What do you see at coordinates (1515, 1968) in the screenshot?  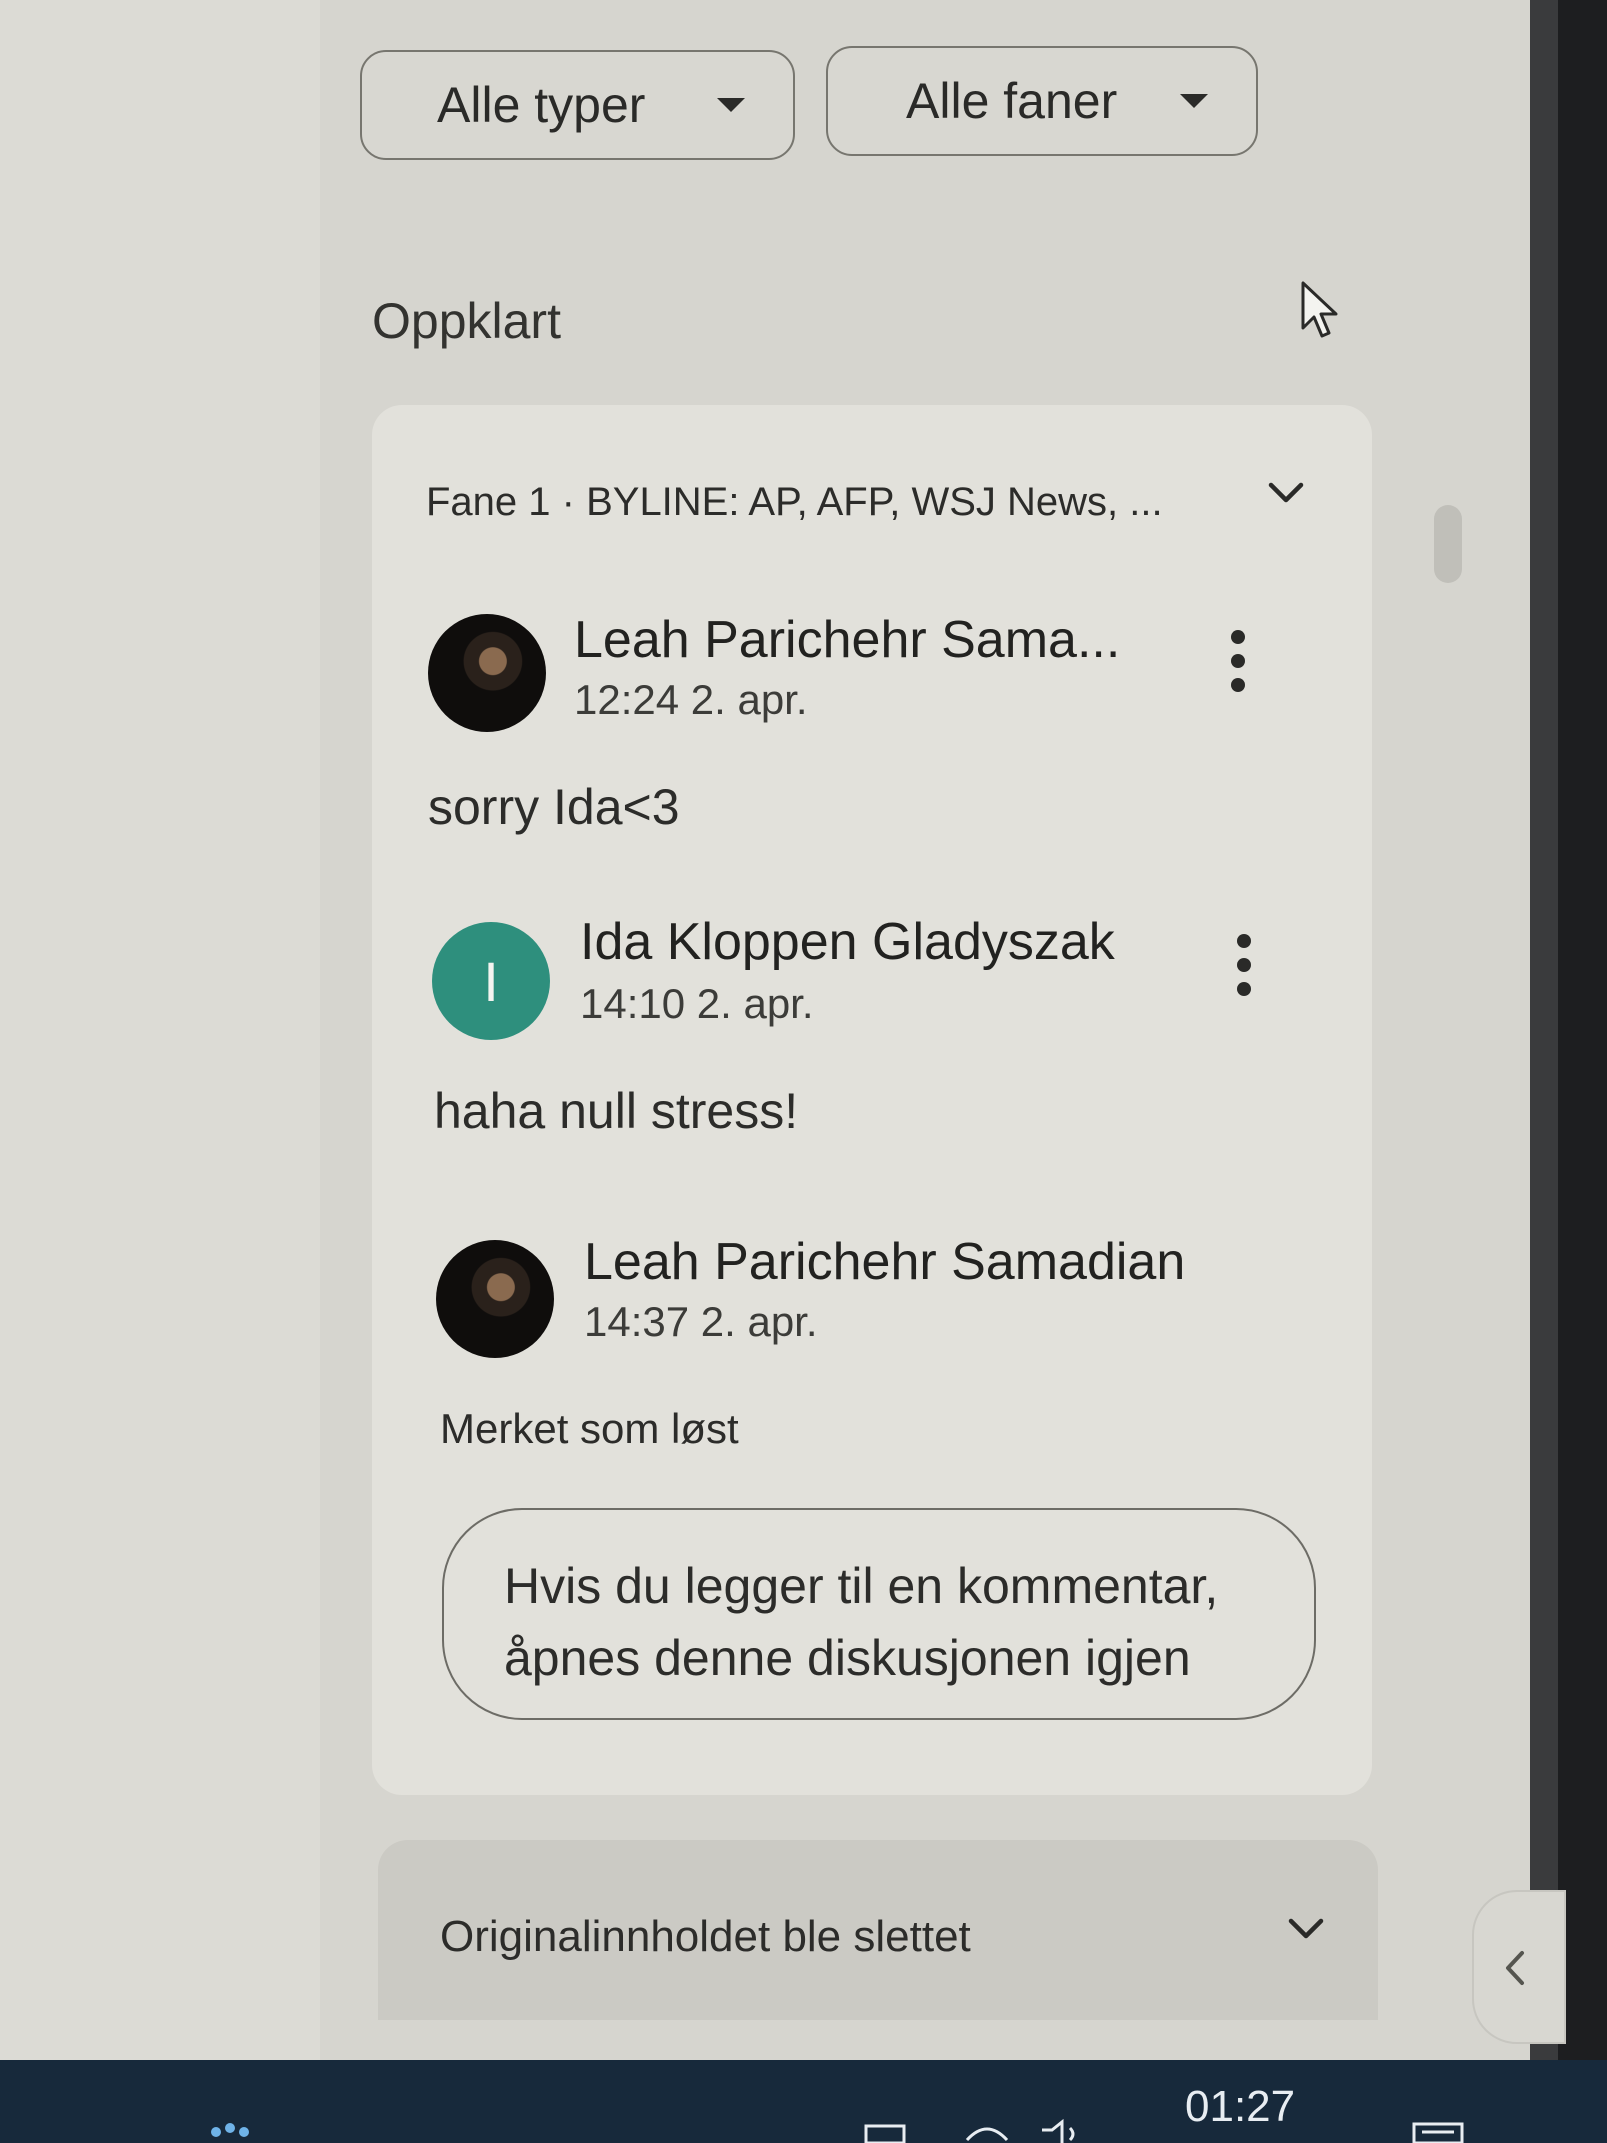 I see `chevron-left-icon` at bounding box center [1515, 1968].